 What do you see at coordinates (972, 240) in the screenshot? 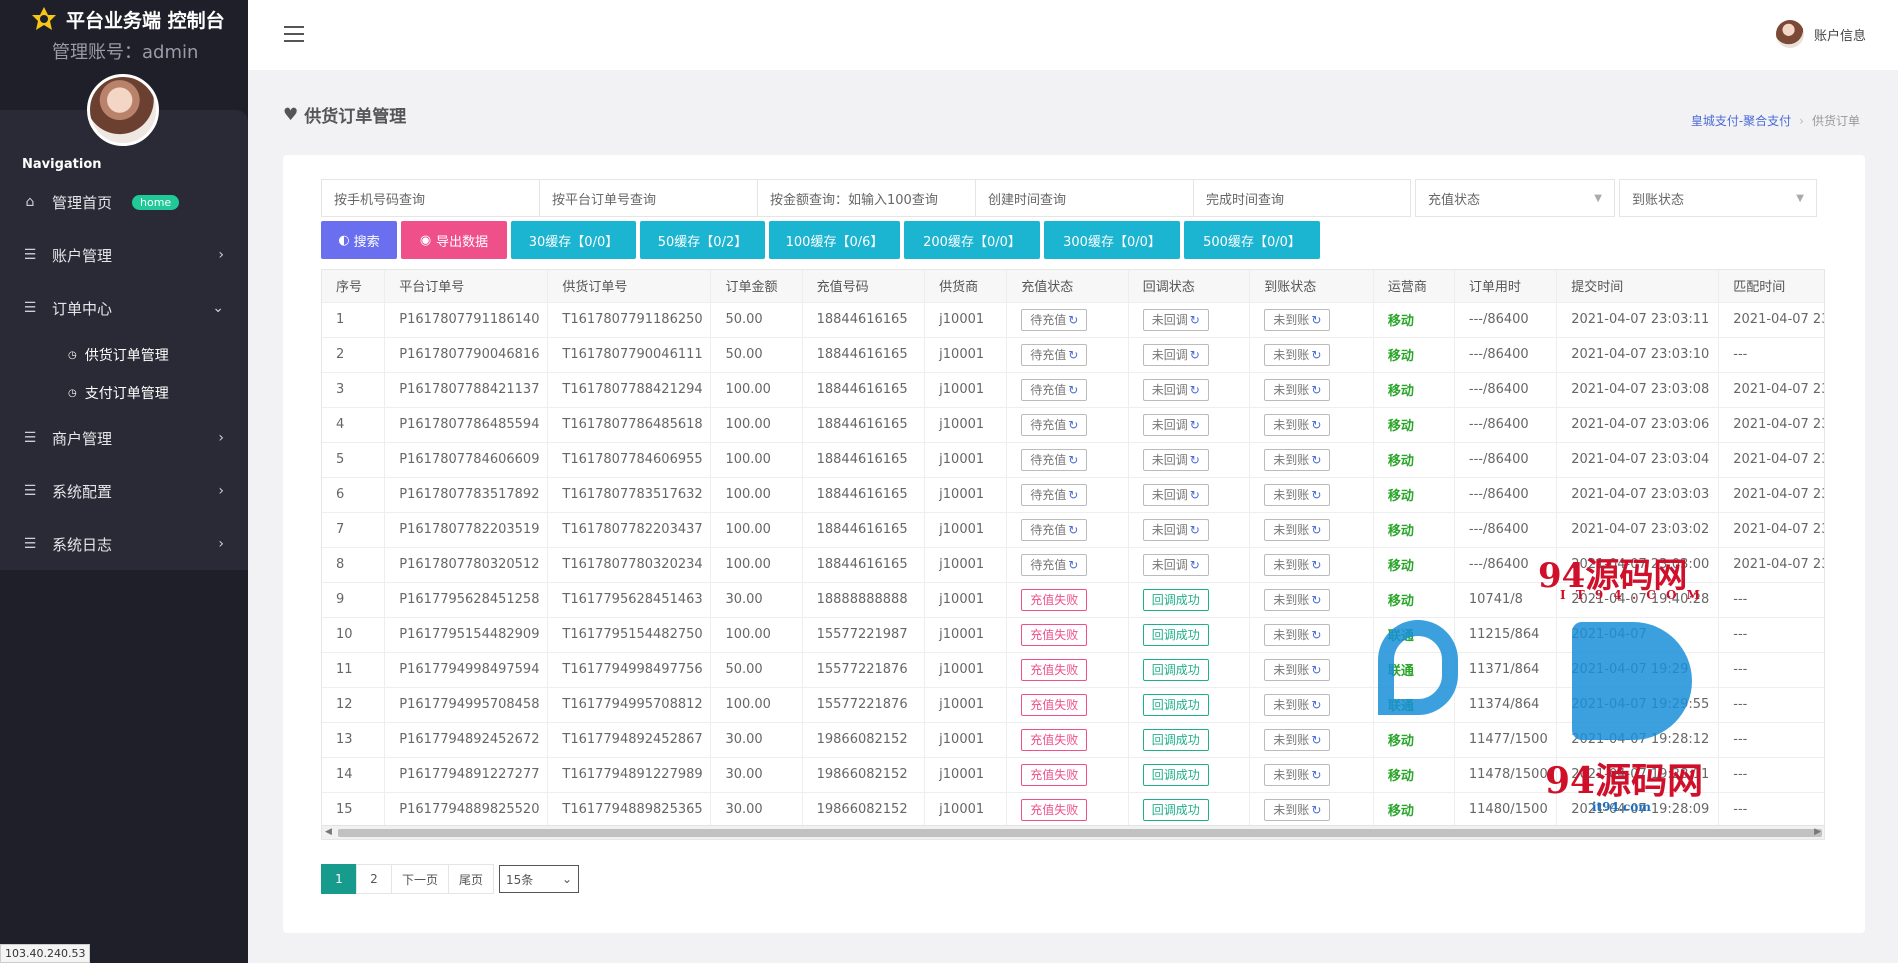
I see `cache-200-button: 200缓存【0/0】` at bounding box center [972, 240].